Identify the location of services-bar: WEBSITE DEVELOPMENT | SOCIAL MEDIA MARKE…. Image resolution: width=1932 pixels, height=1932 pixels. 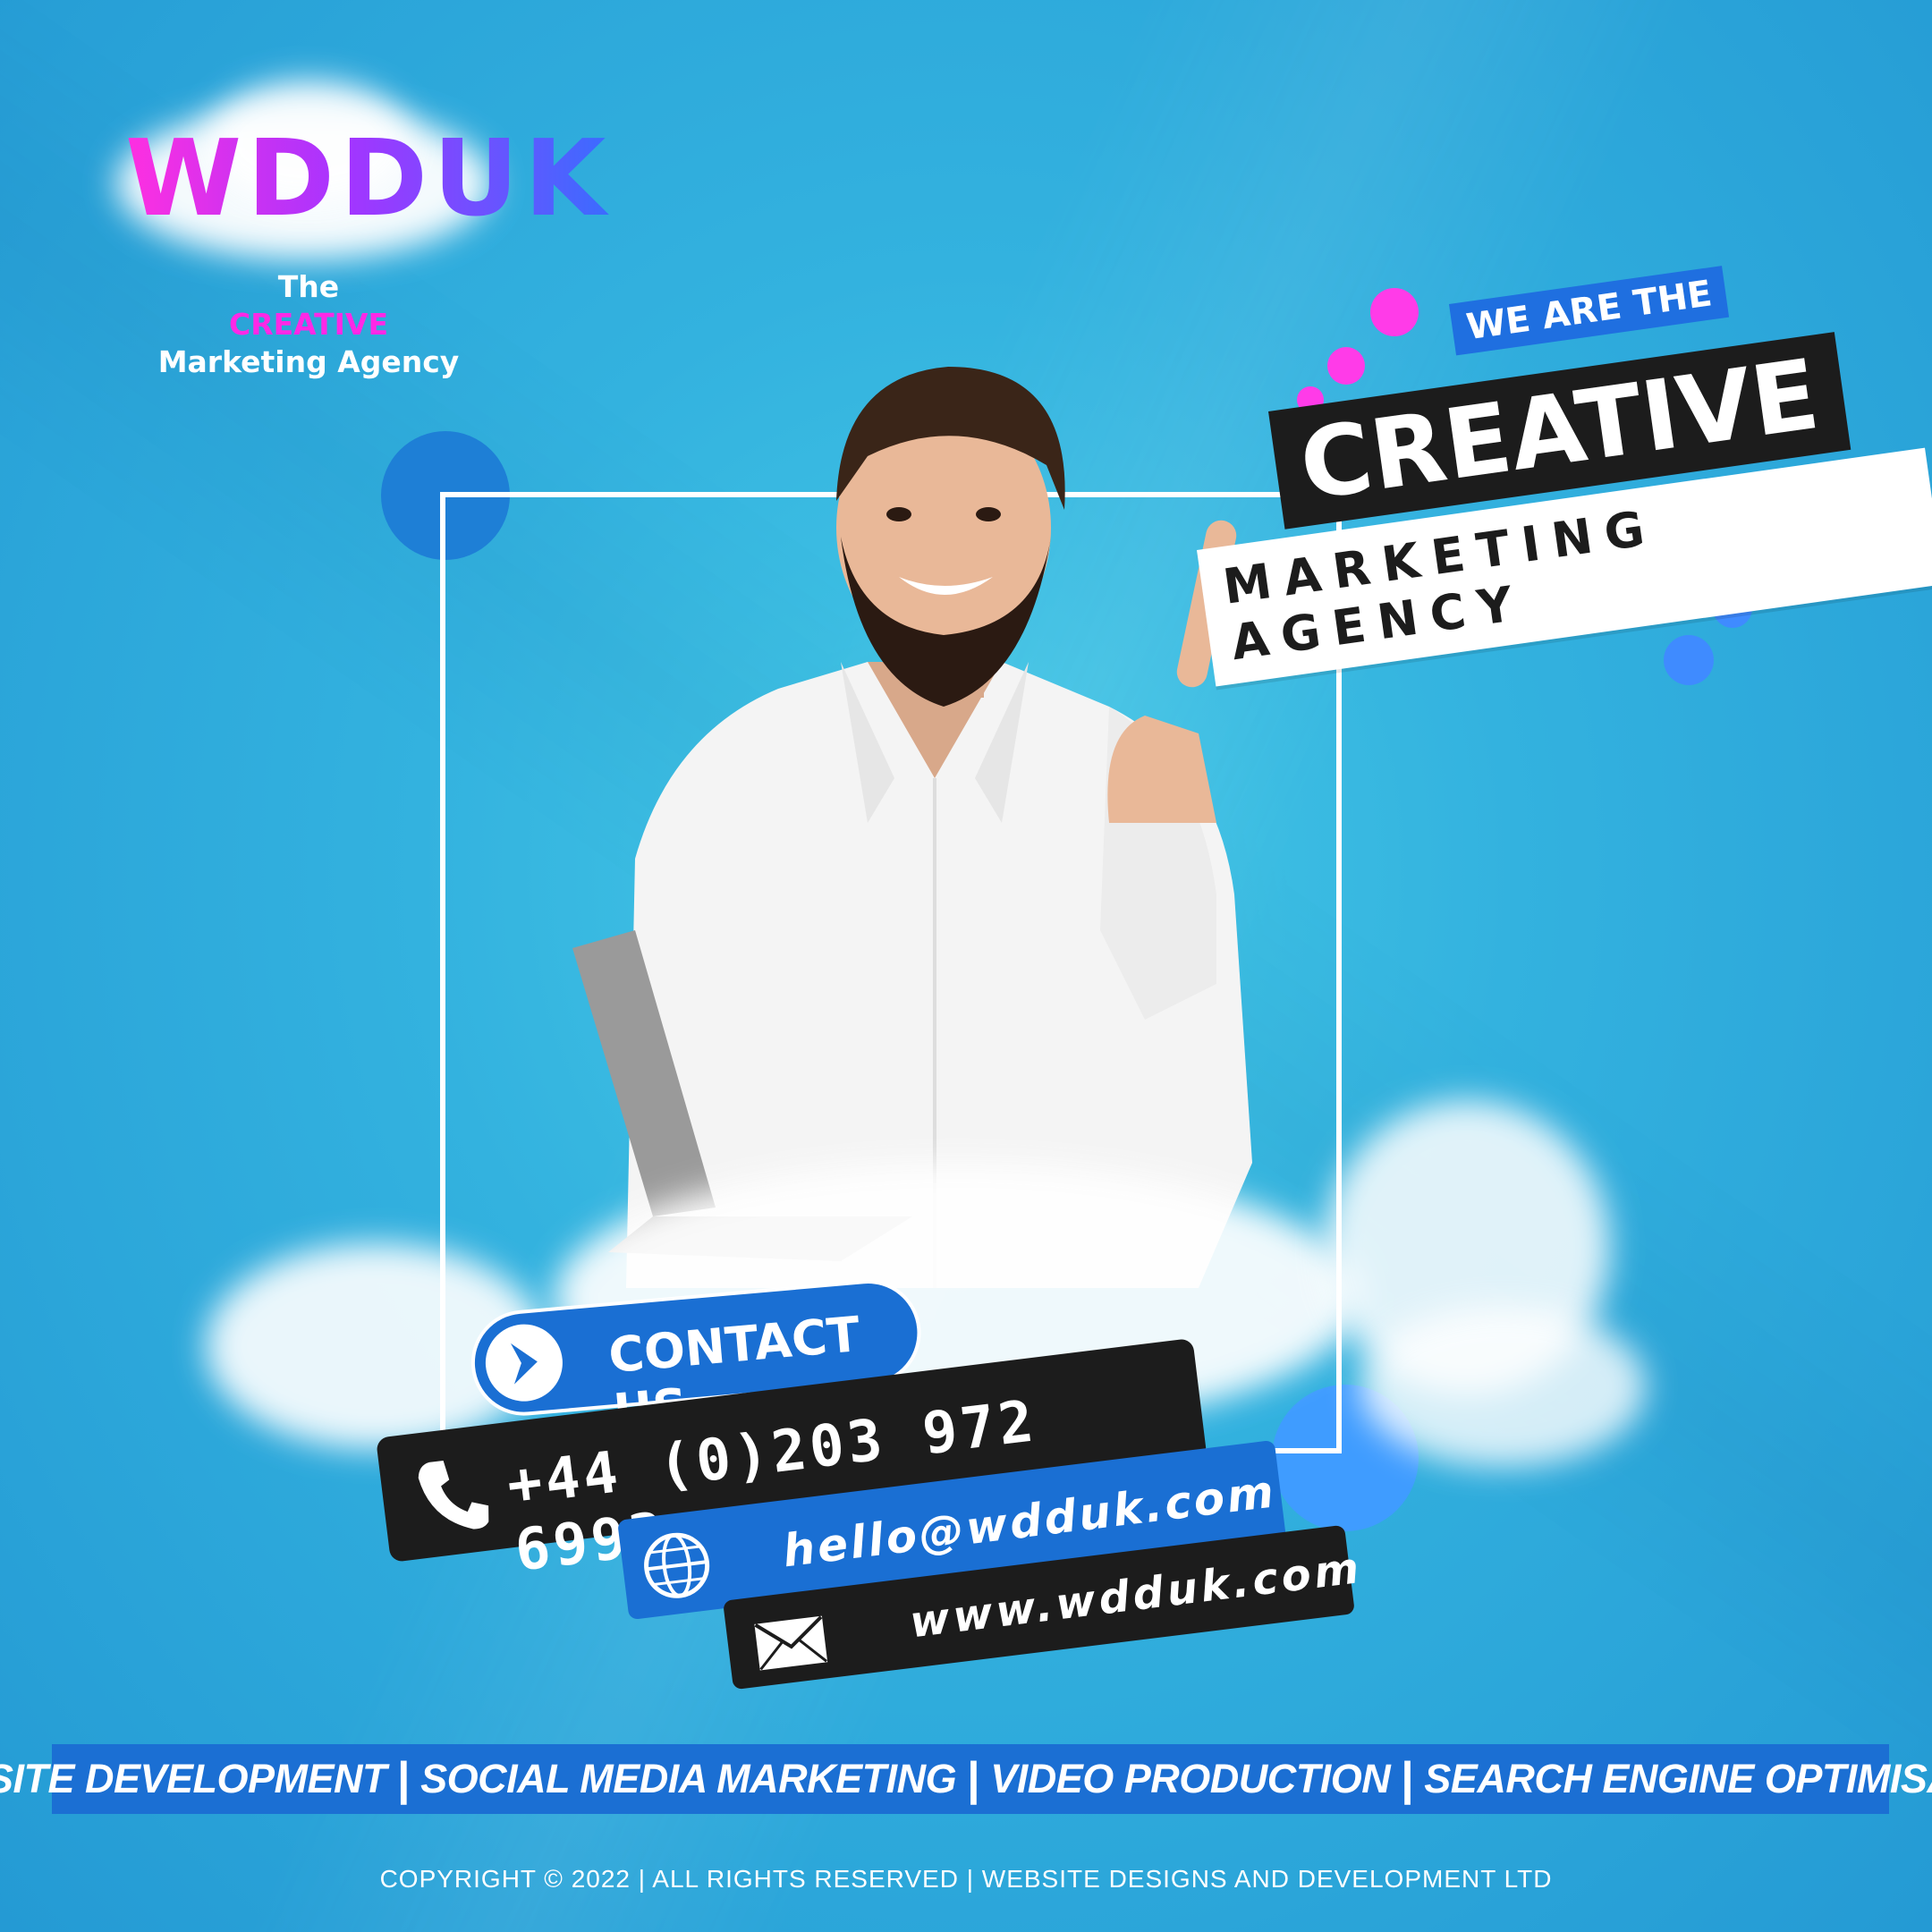
(966, 1779).